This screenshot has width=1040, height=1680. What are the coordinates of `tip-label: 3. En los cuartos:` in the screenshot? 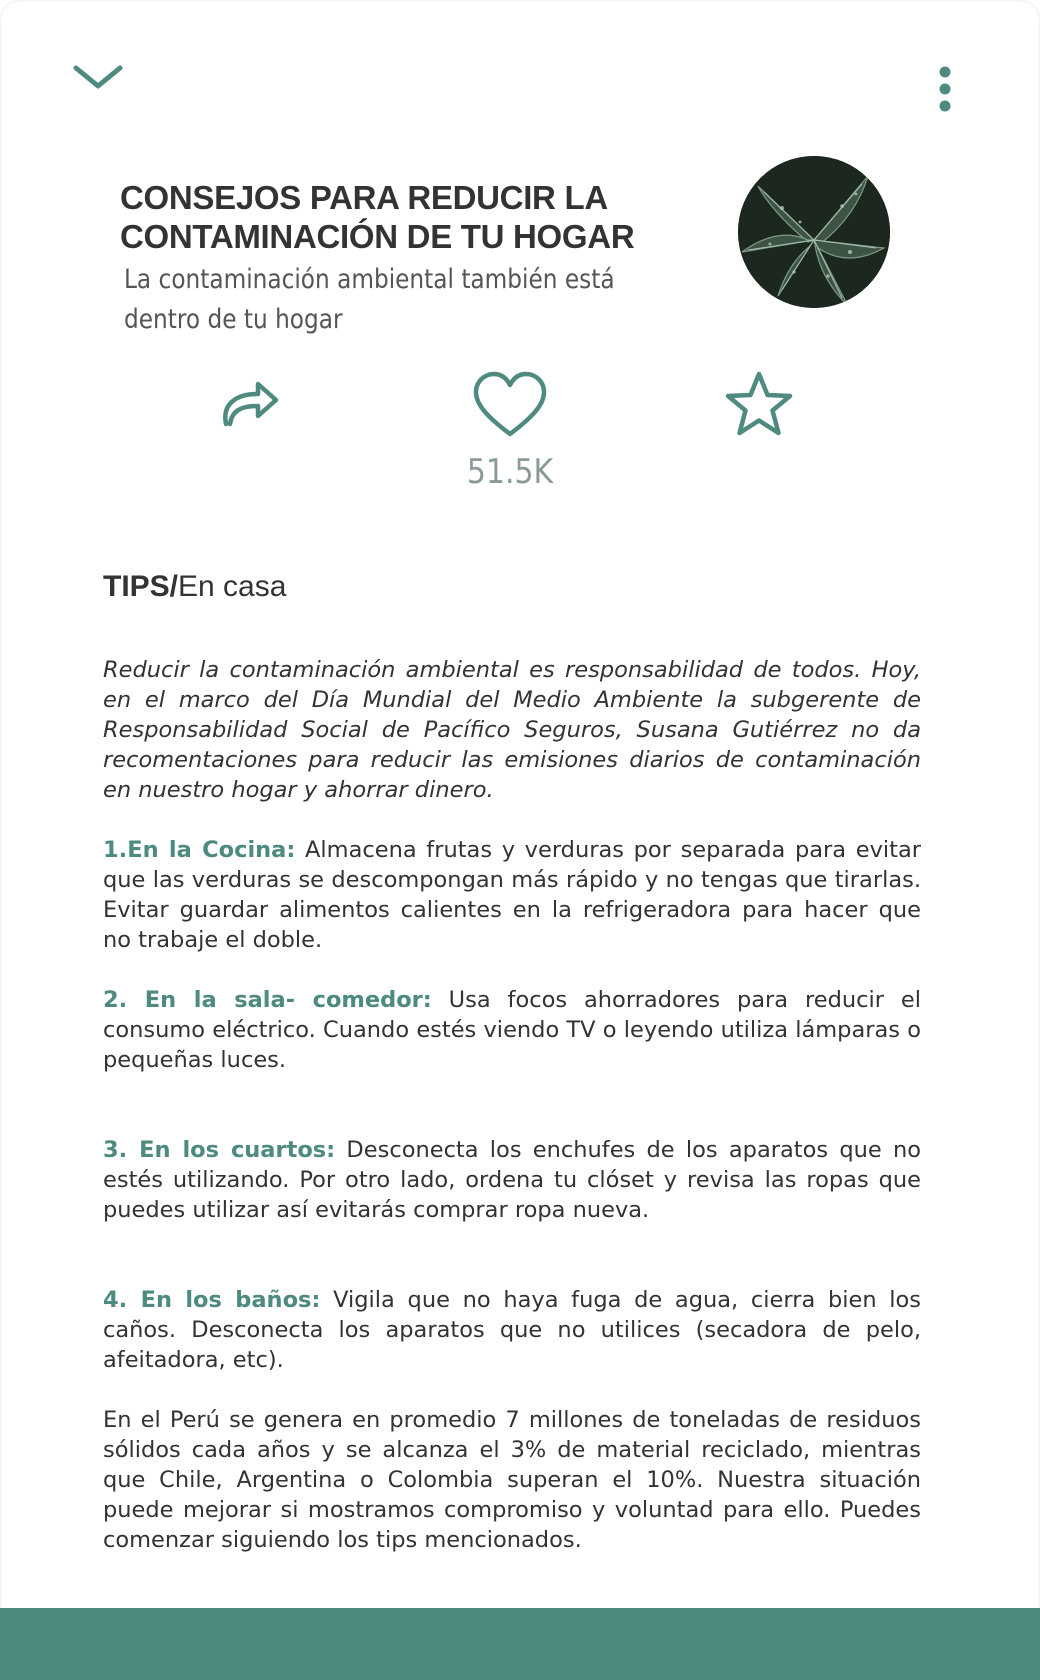 It's located at (219, 1150).